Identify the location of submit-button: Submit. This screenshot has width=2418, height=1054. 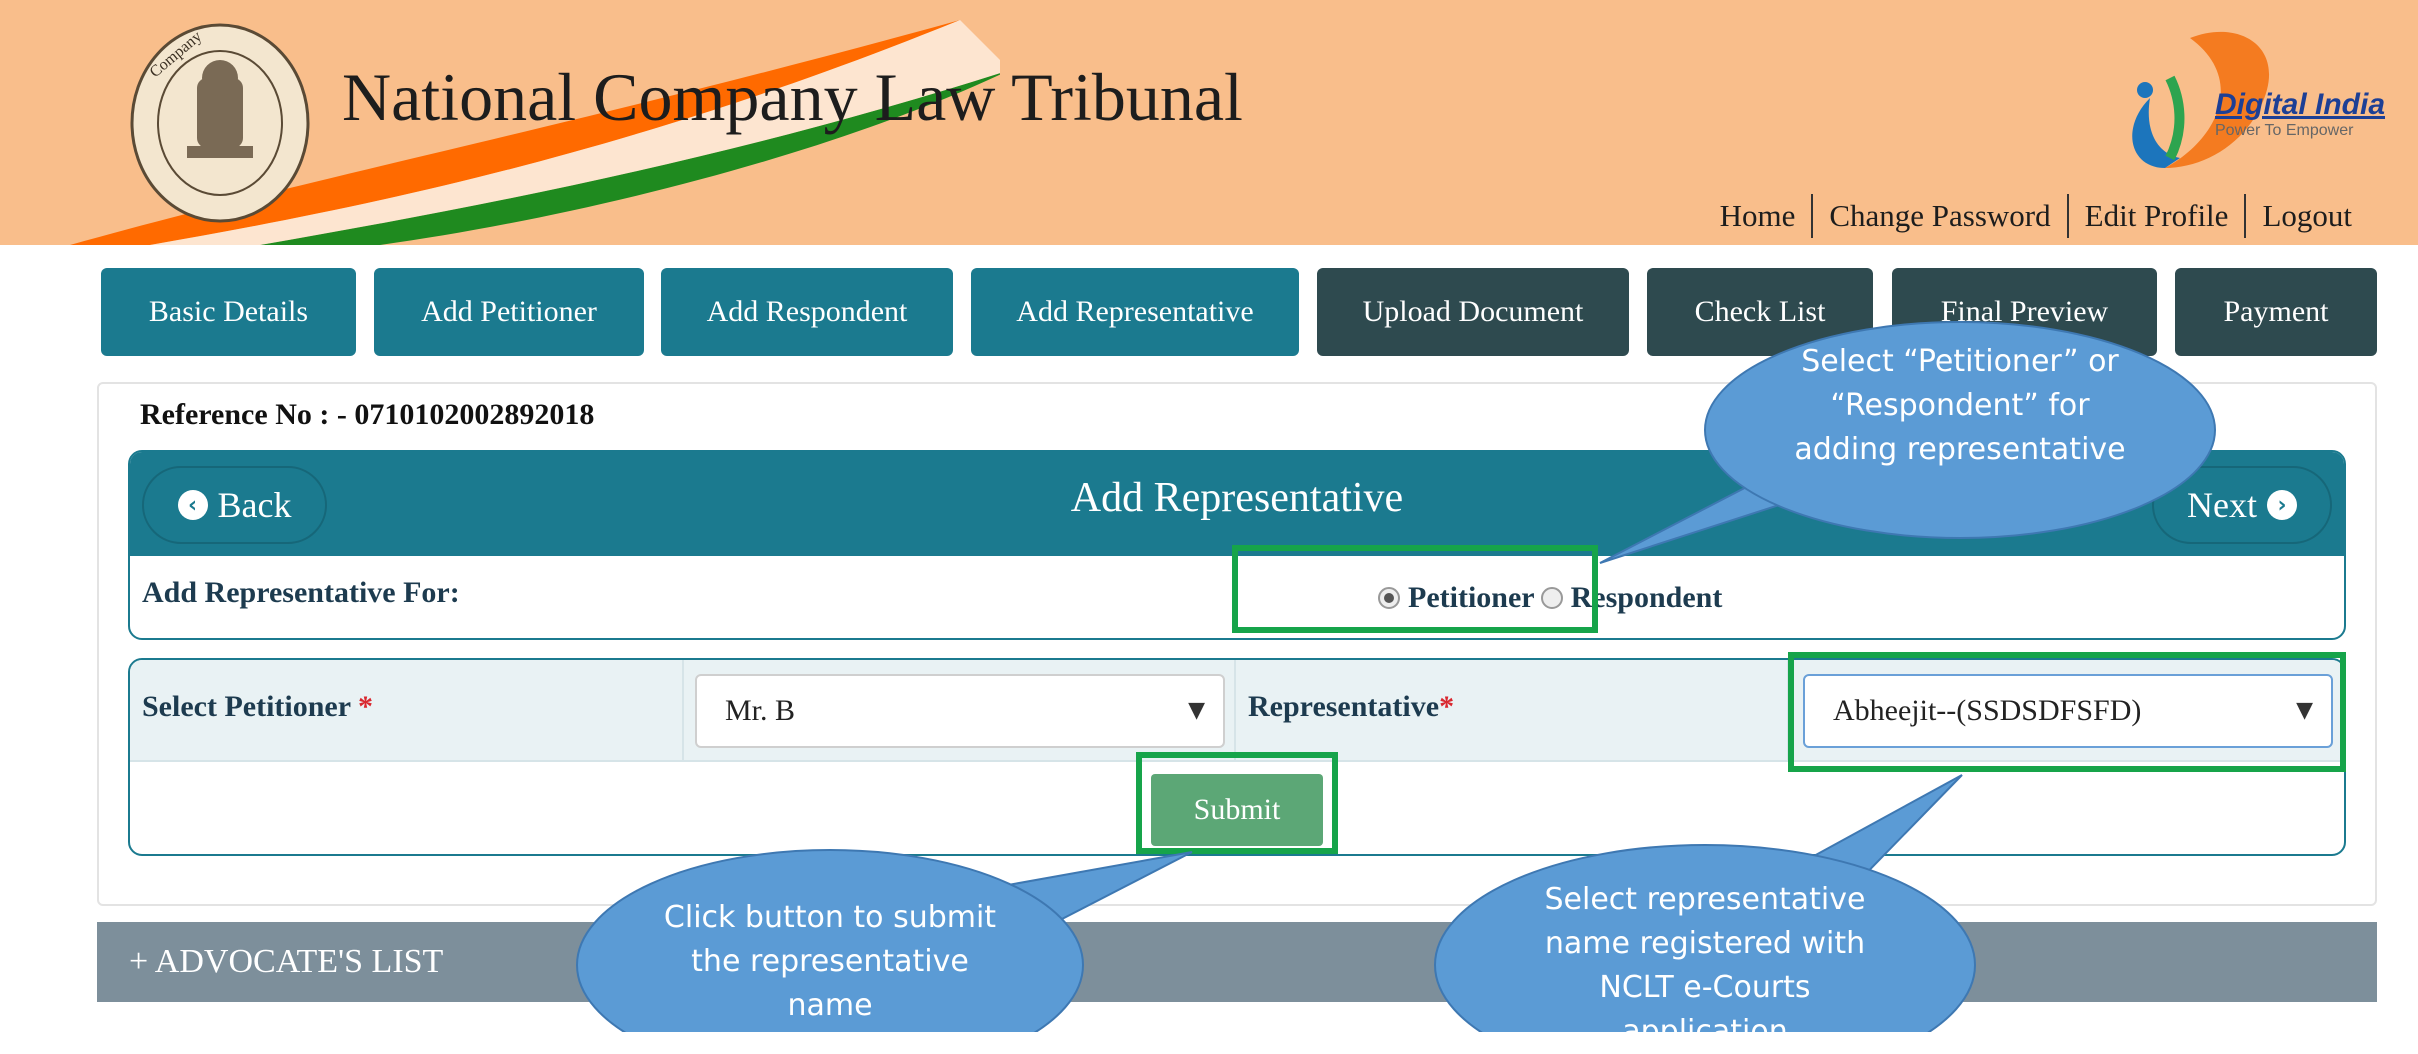
(1237, 810).